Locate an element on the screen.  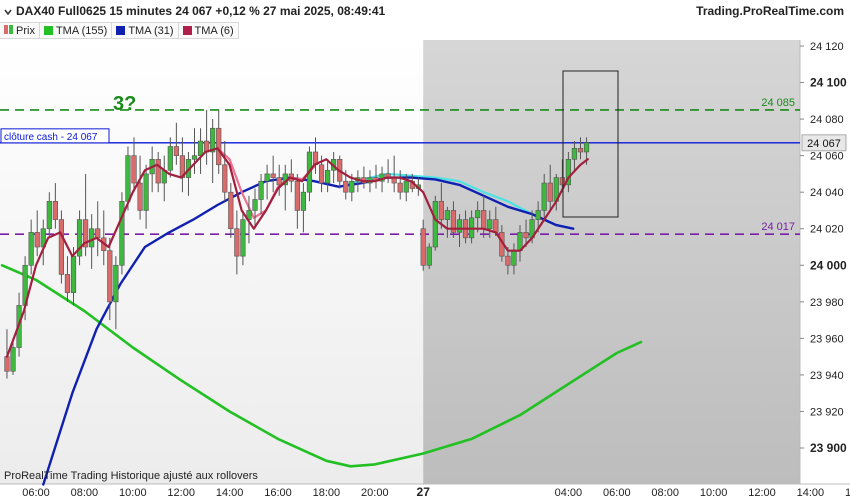
legend-item-prix: Prix is located at coordinates (20, 30).